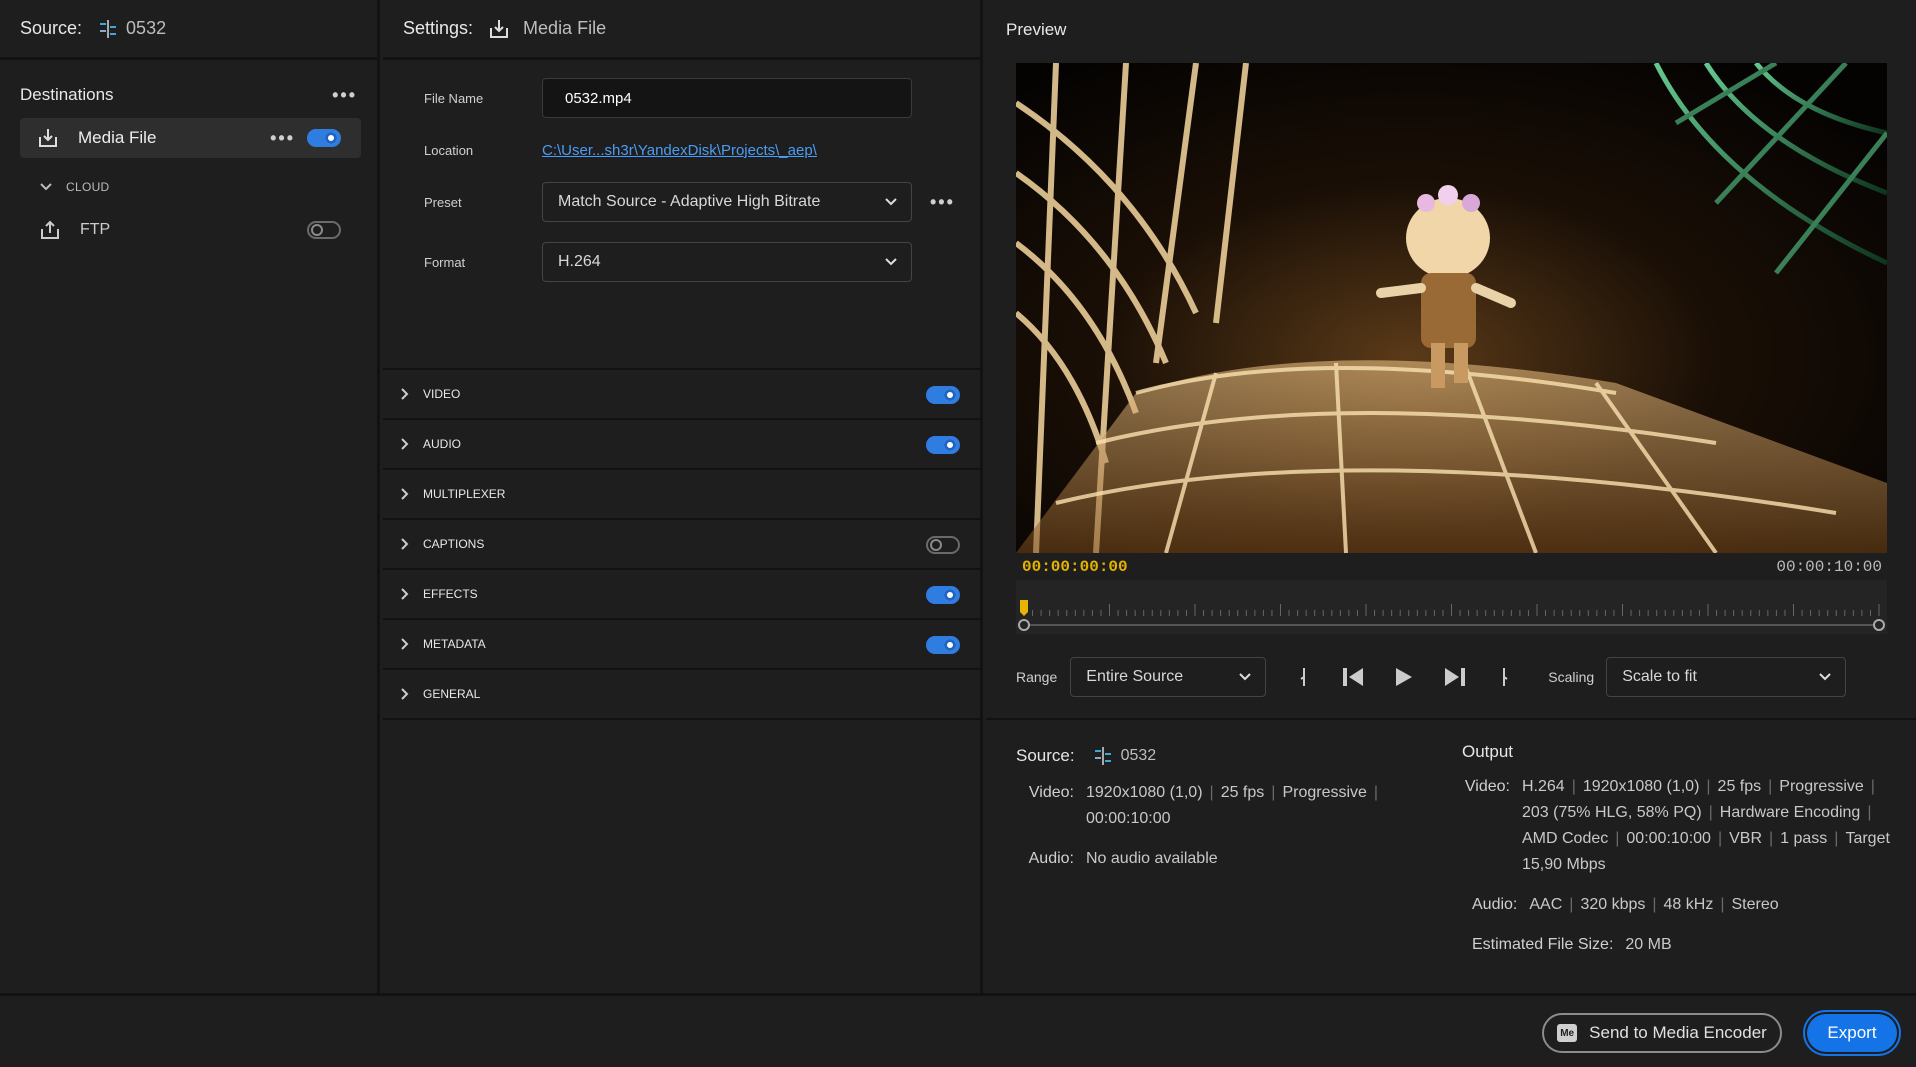  I want to click on timecode-row: 00:00:00:00 00:00:10:00, so click(1452, 567).